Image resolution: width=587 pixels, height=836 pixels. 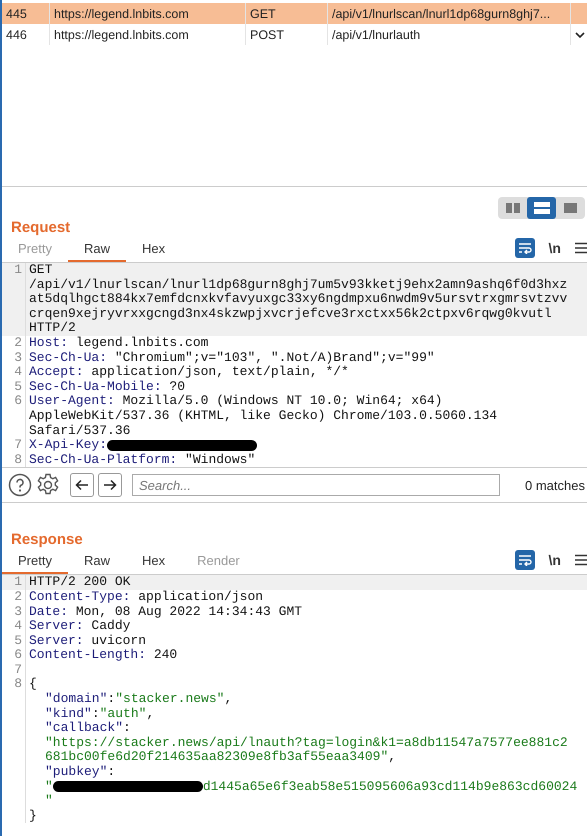 I want to click on code-line: HTTP/2 200 OK, so click(x=80, y=582).